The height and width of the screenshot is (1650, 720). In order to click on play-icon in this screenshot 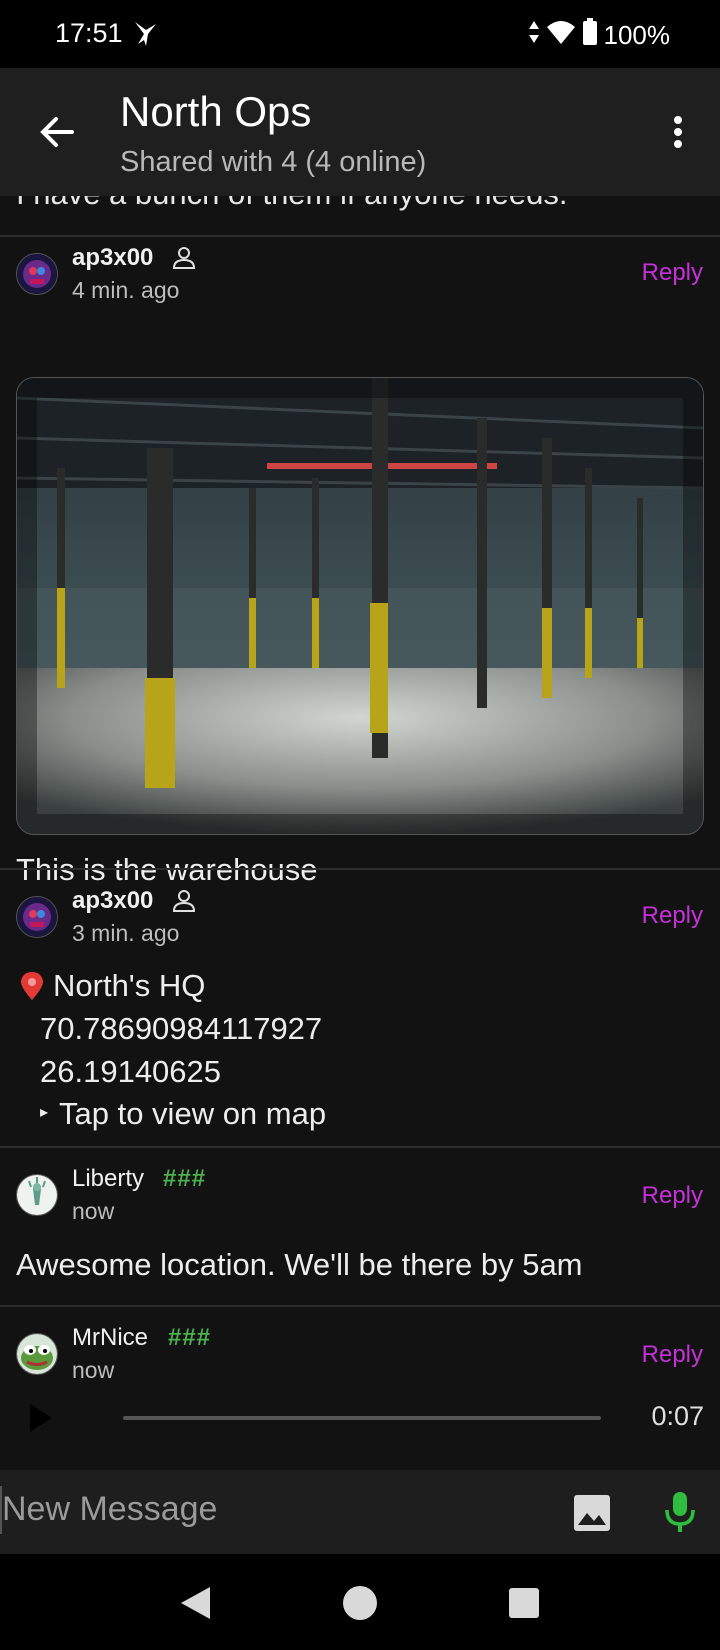, I will do `click(41, 1420)`.